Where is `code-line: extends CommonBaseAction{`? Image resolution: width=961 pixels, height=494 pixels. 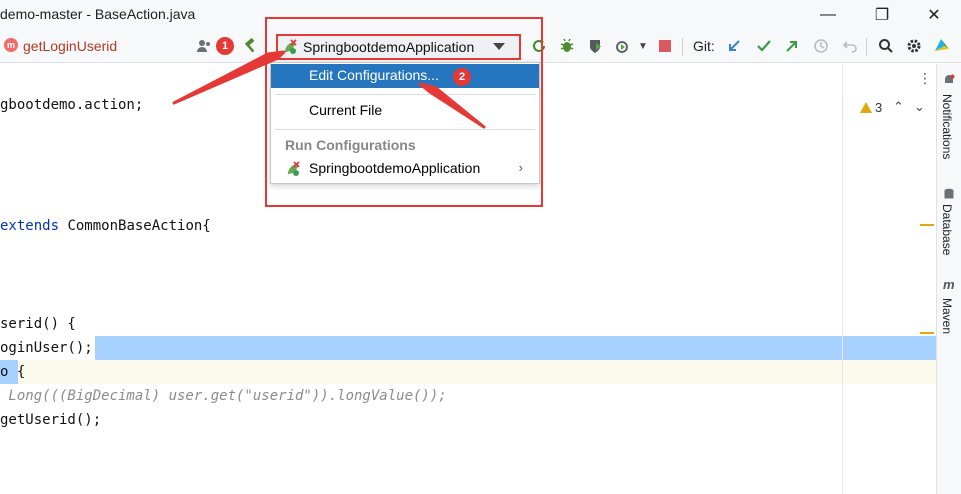
code-line: extends CommonBaseAction{ is located at coordinates (105, 226).